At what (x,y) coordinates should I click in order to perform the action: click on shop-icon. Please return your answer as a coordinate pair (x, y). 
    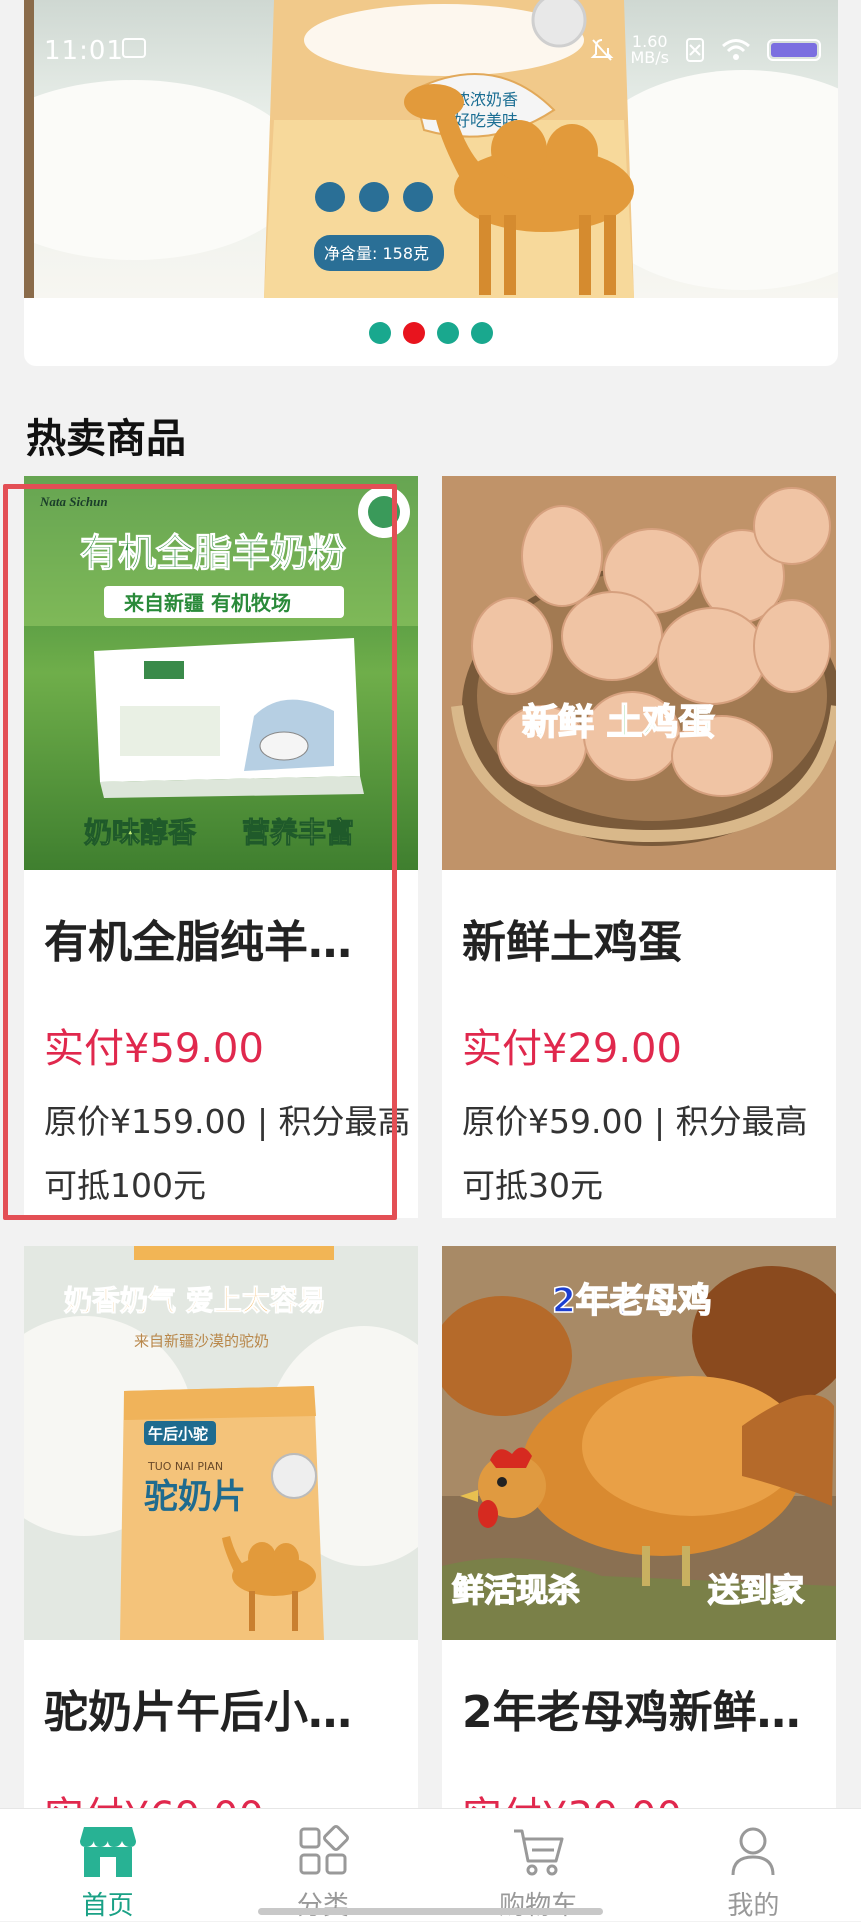
    Looking at the image, I should click on (107, 1852).